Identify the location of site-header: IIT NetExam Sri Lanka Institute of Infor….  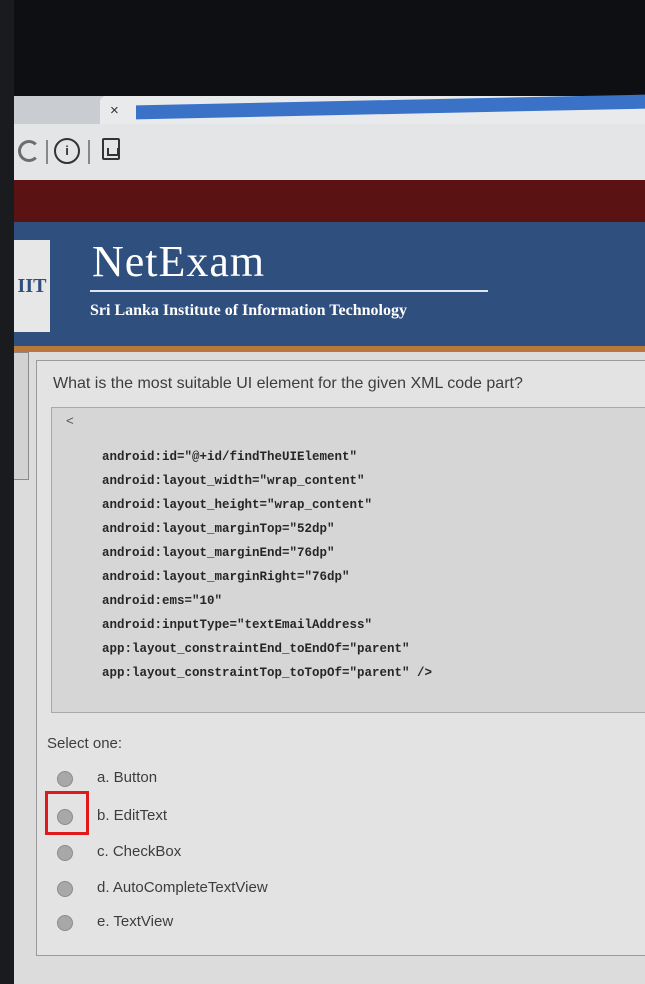
(329, 286).